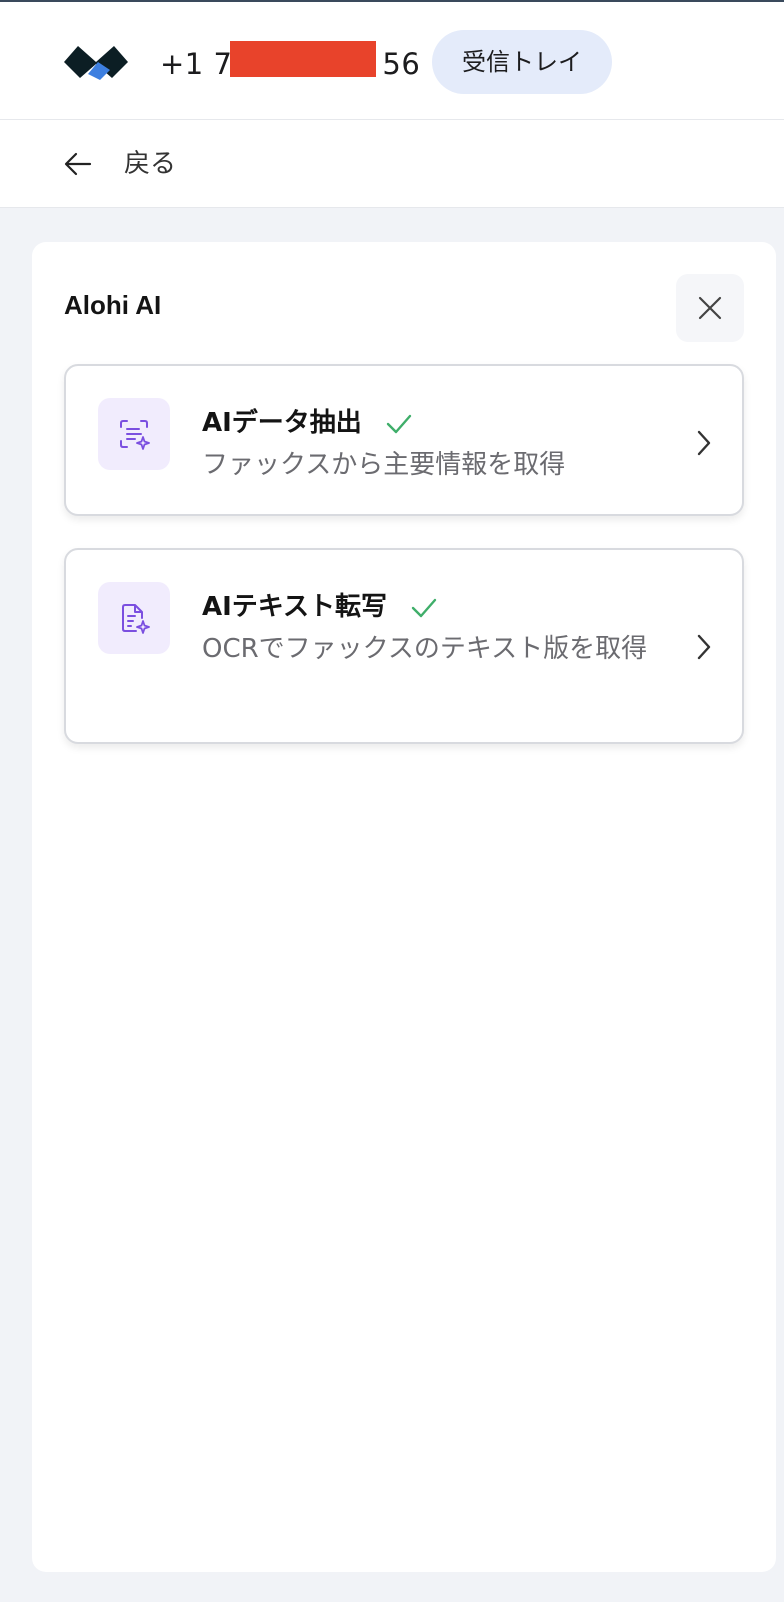  Describe the element at coordinates (282, 423) in the screenshot. I see `card-title: AIデータ抽出` at that location.